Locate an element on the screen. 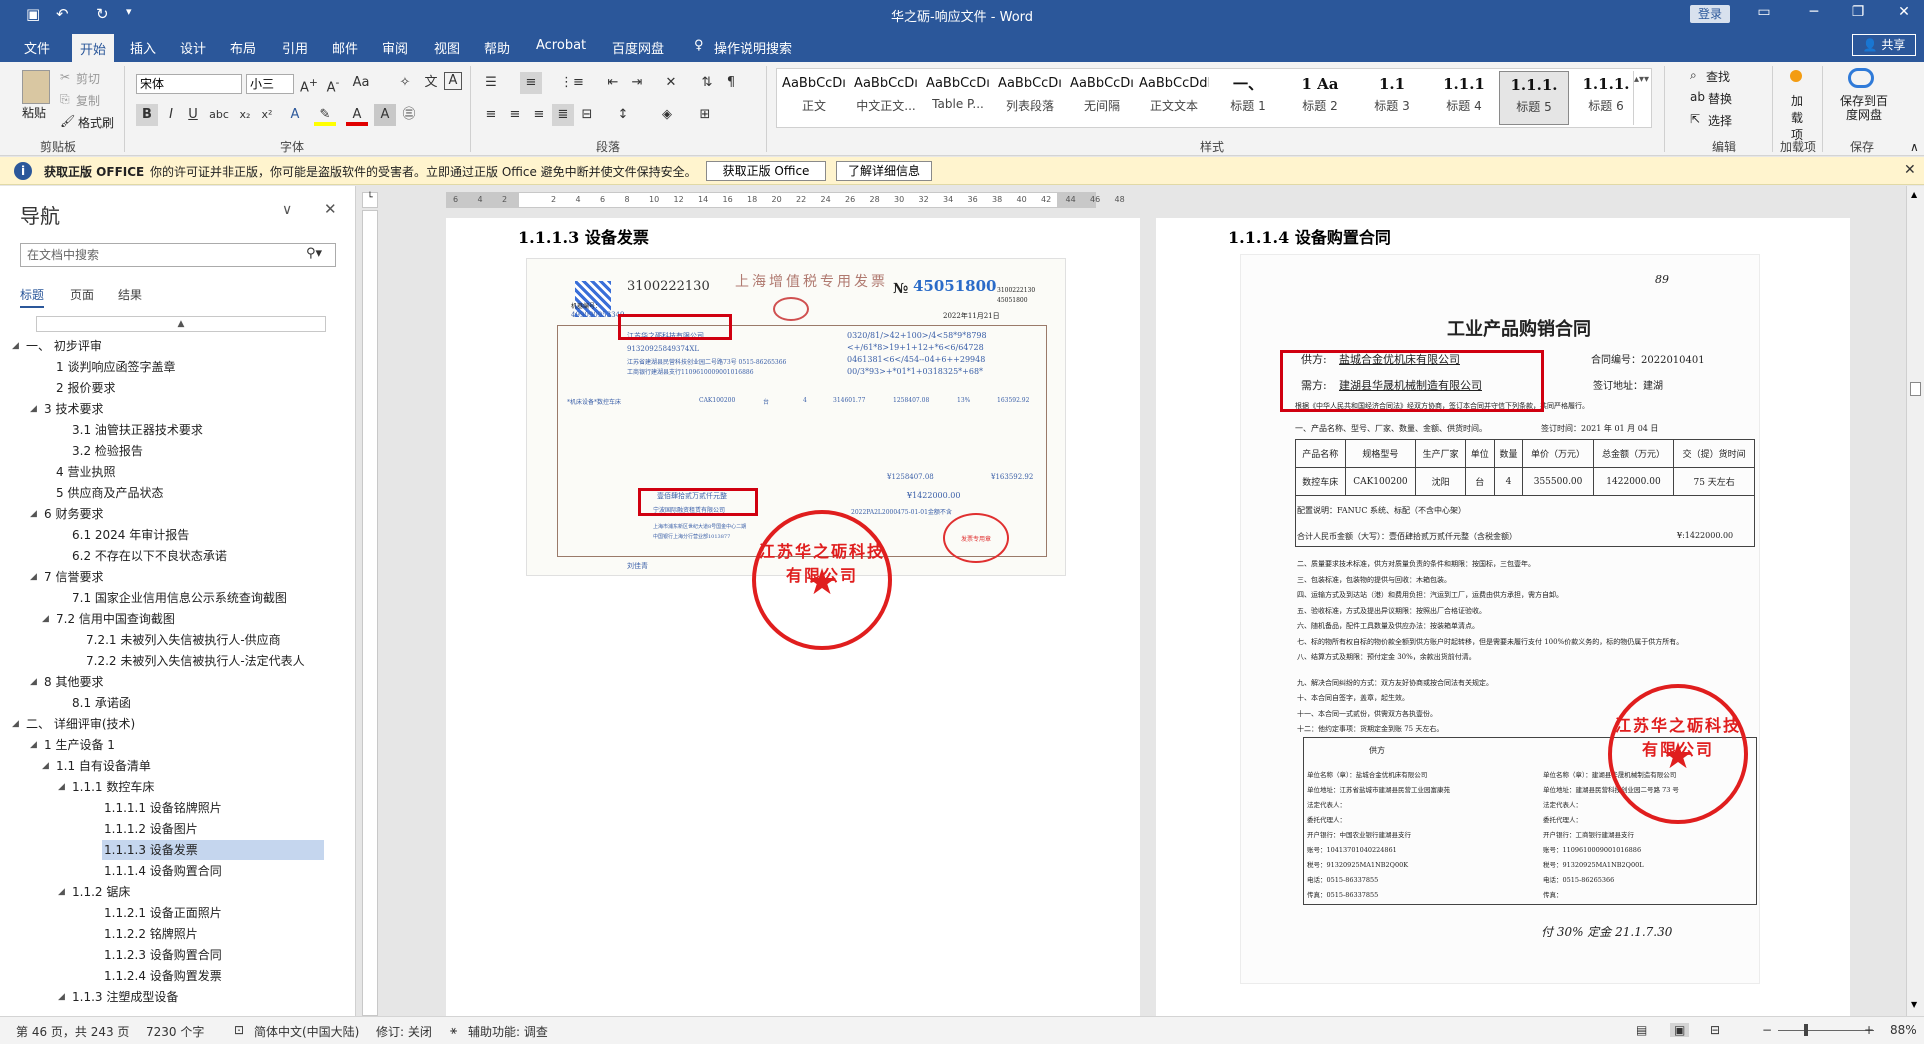  login-button: 登录 is located at coordinates (1710, 14).